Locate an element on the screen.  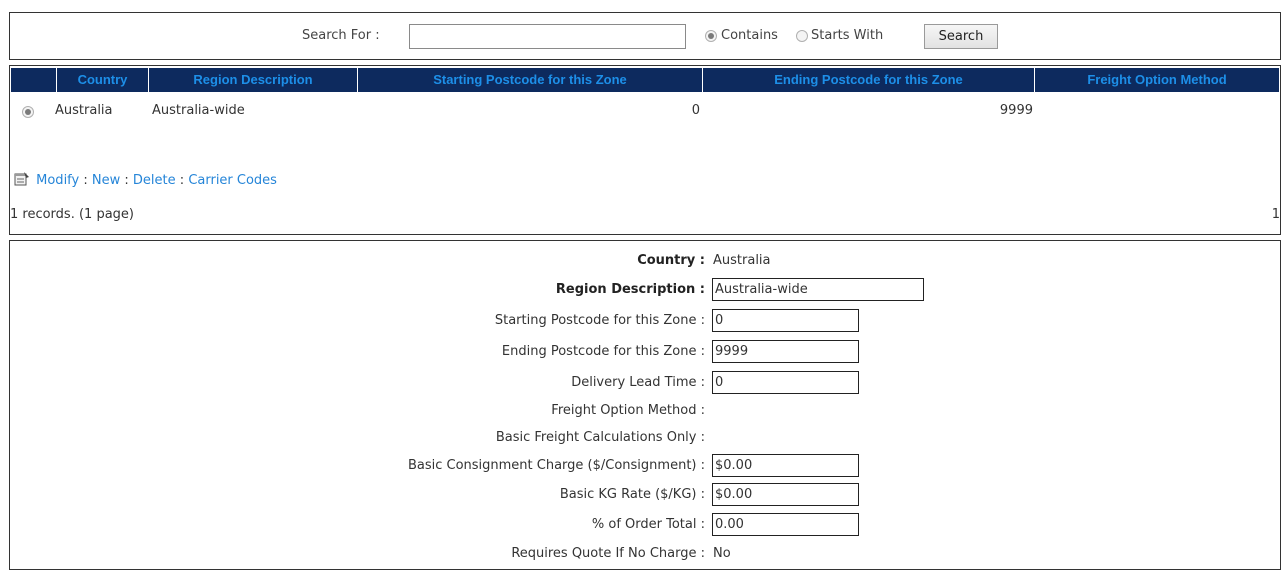
contains-label: Contains is located at coordinates (749, 35).